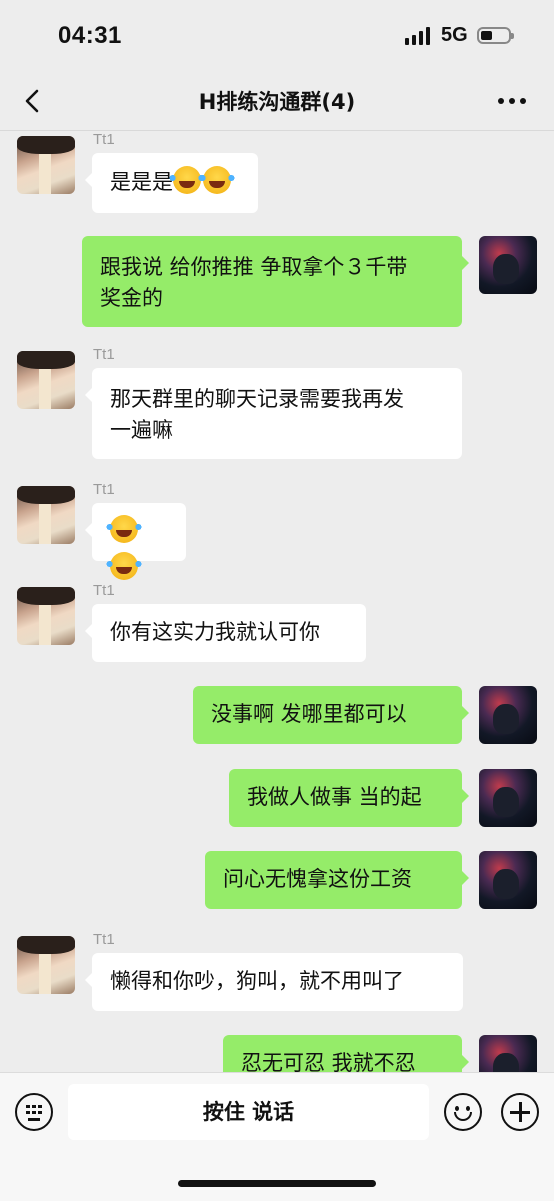  I want to click on hold-to-talk-button: 按住 说话, so click(248, 1112).